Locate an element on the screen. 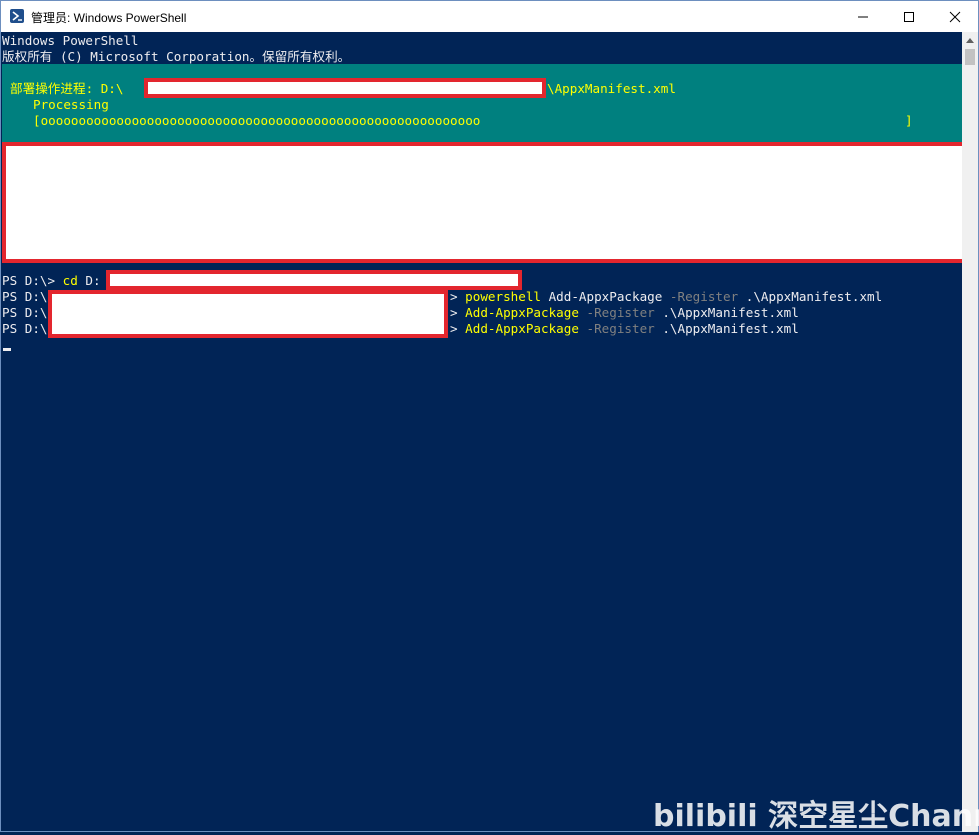 The width and height of the screenshot is (979, 835). command: cd is located at coordinates (70, 280).